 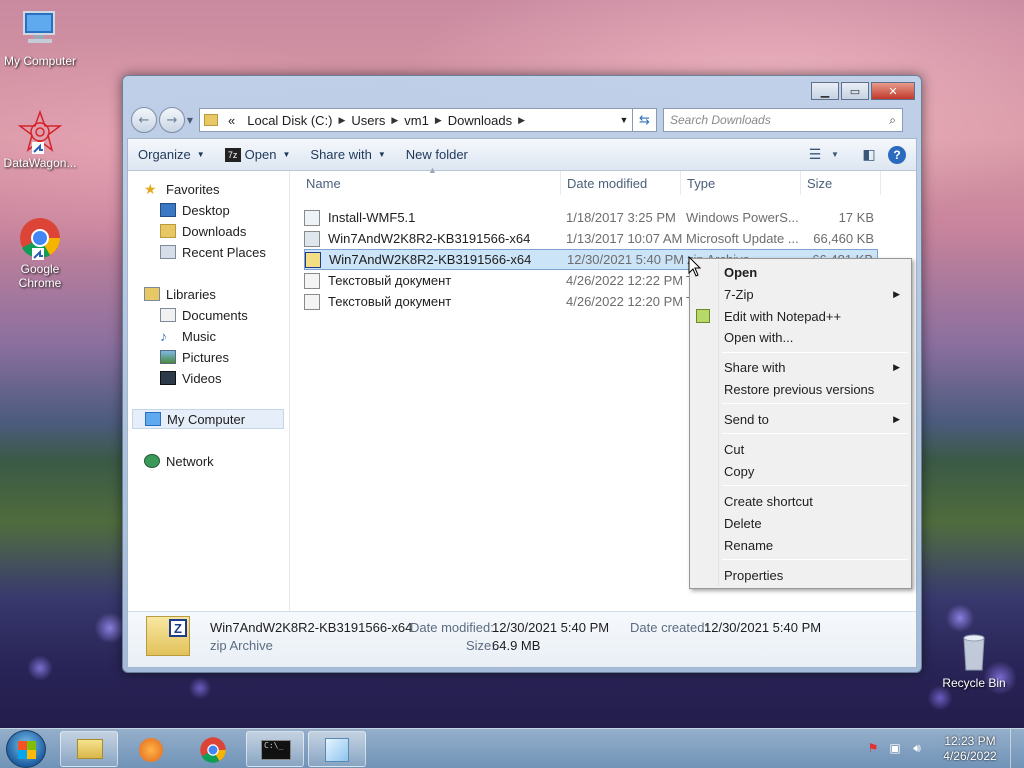 What do you see at coordinates (856, 217) in the screenshot?
I see `file-size: 17 KB` at bounding box center [856, 217].